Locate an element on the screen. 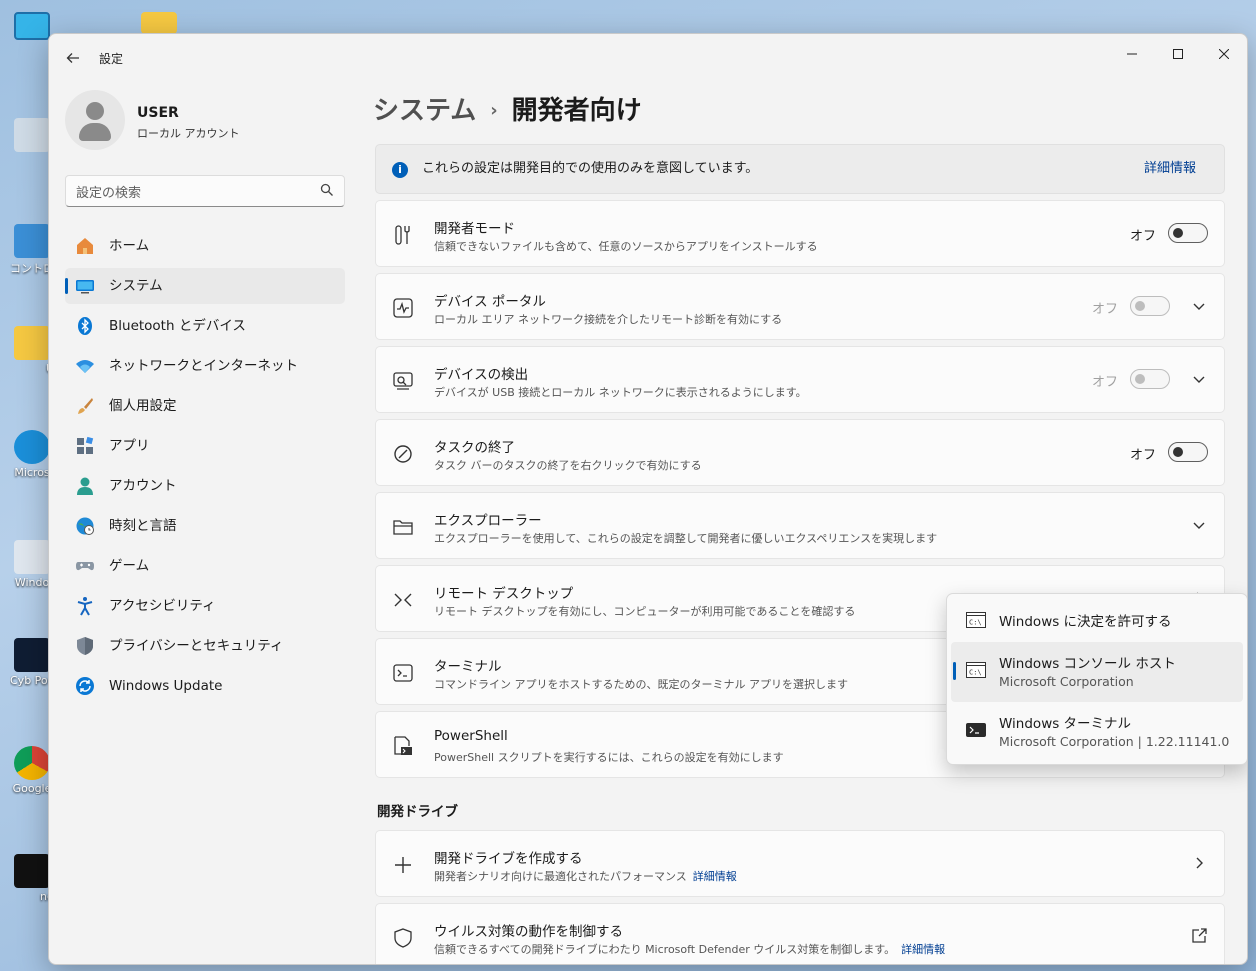 The height and width of the screenshot is (971, 1256). maximize-button is located at coordinates (1178, 55).